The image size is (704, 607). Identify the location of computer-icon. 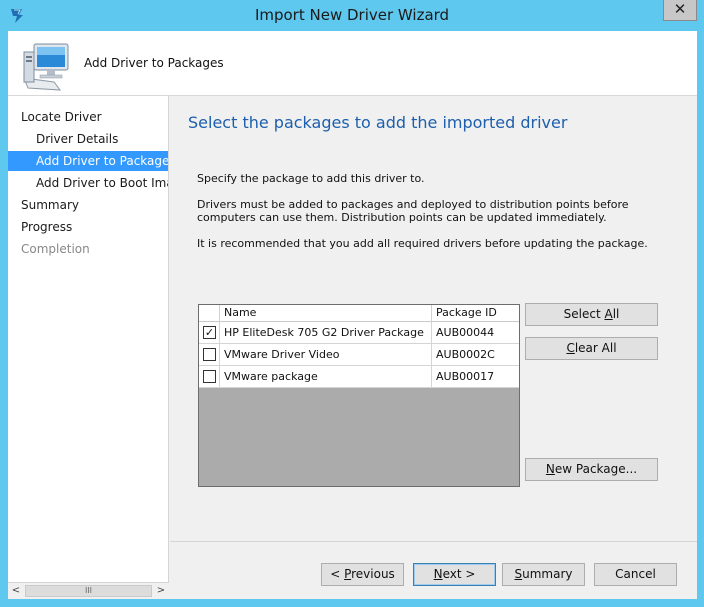
(48, 65).